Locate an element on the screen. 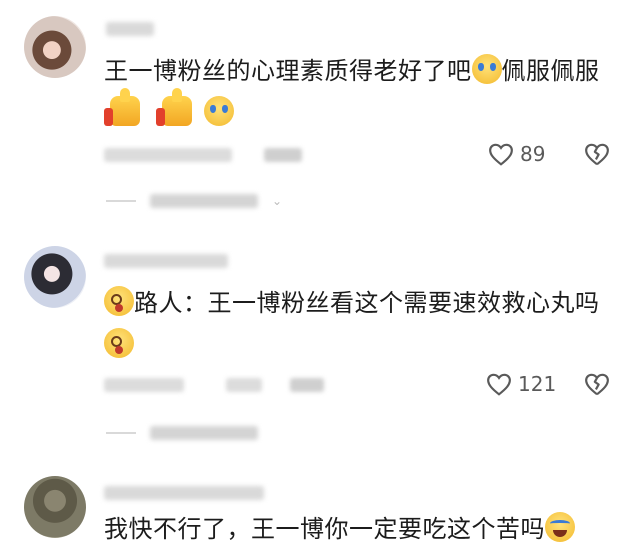 This screenshot has width=640, height=555. loudly-crying-emoji-icon is located at coordinates (560, 527).